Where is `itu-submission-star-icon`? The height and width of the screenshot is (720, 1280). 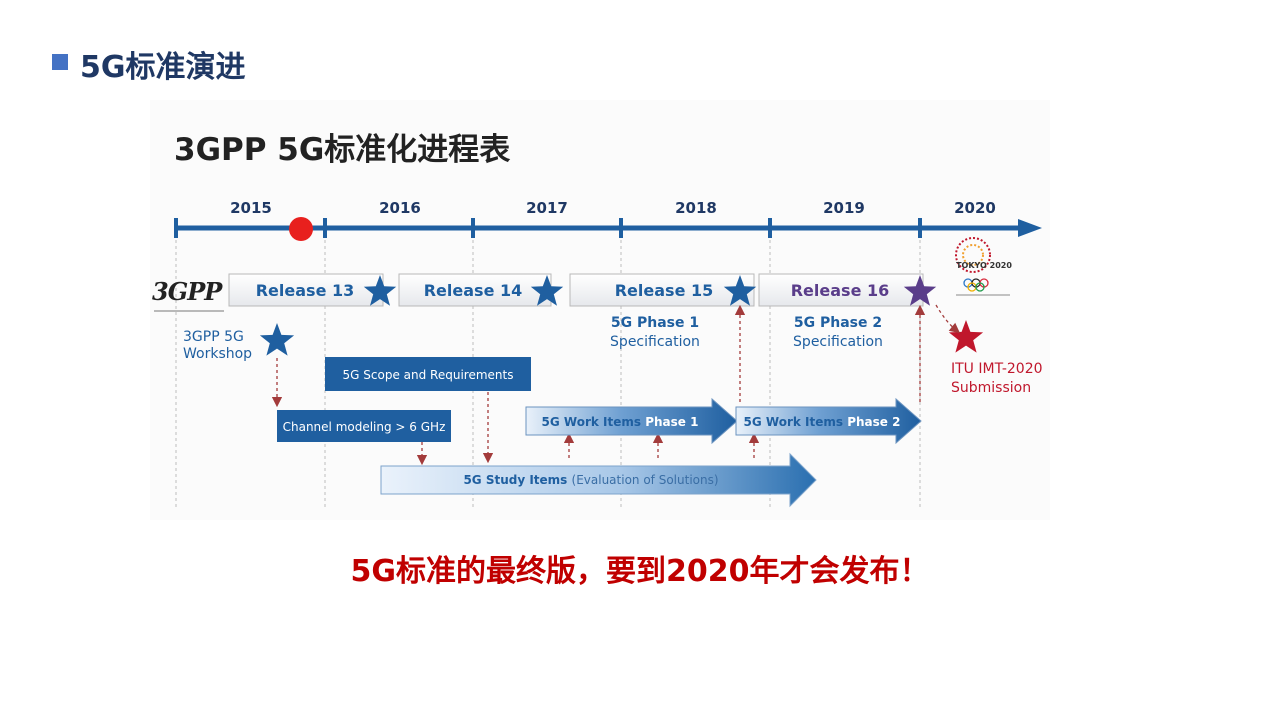
itu-submission-star-icon is located at coordinates (966, 336).